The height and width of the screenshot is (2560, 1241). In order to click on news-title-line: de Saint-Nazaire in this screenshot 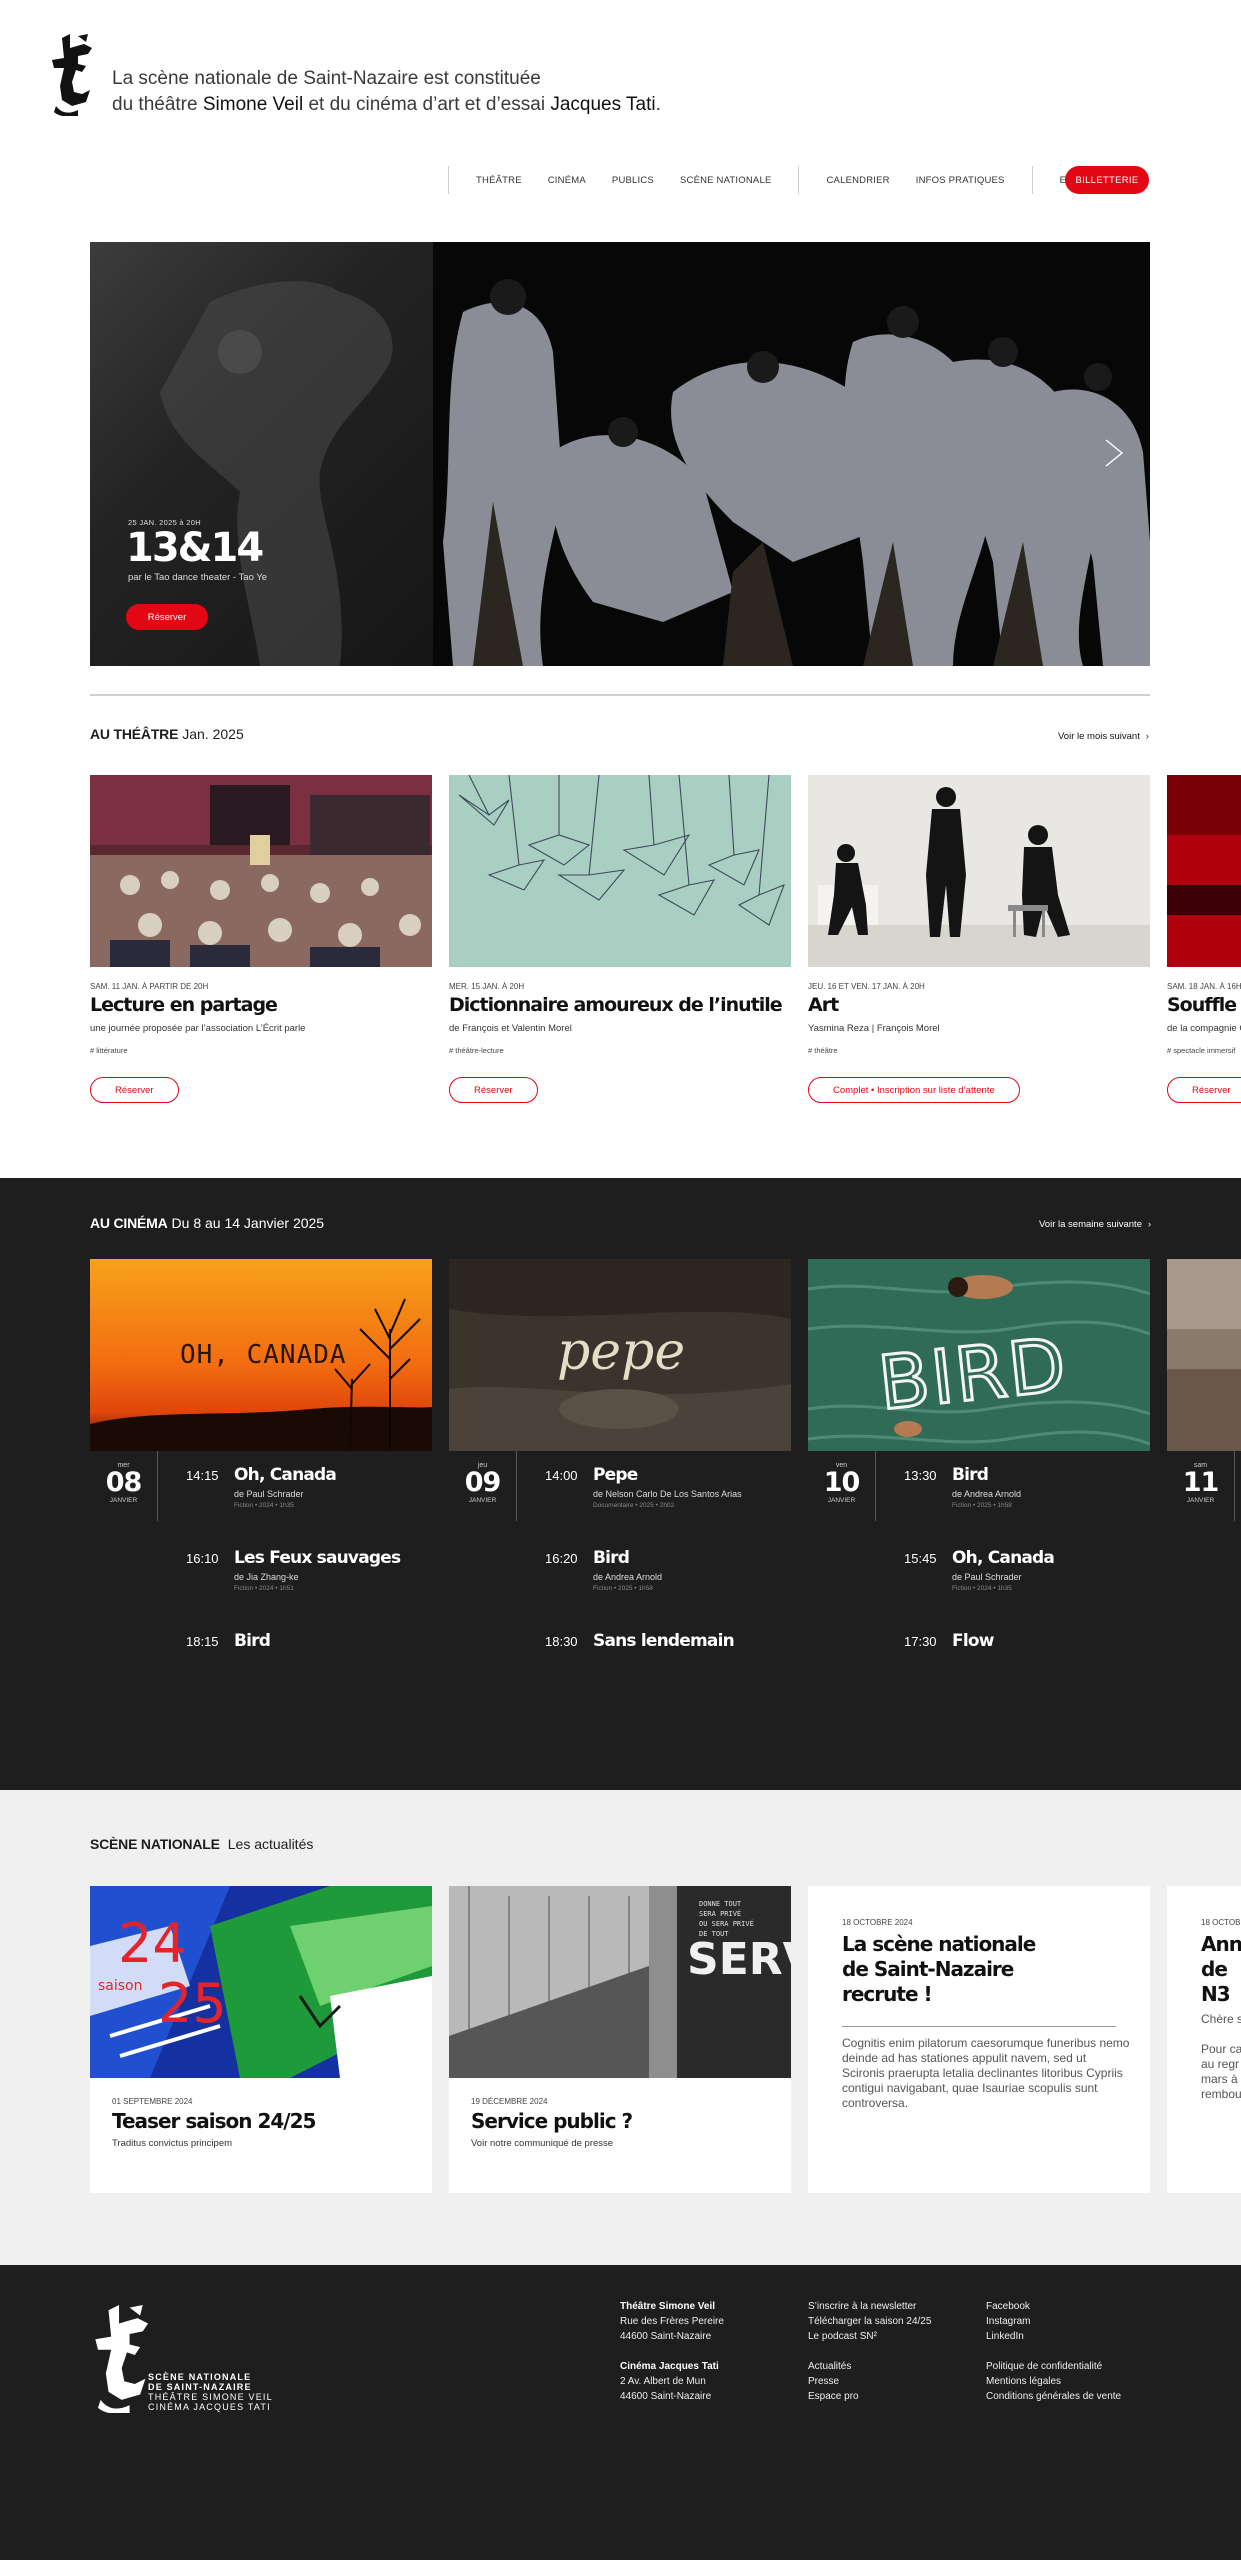, I will do `click(928, 1969)`.